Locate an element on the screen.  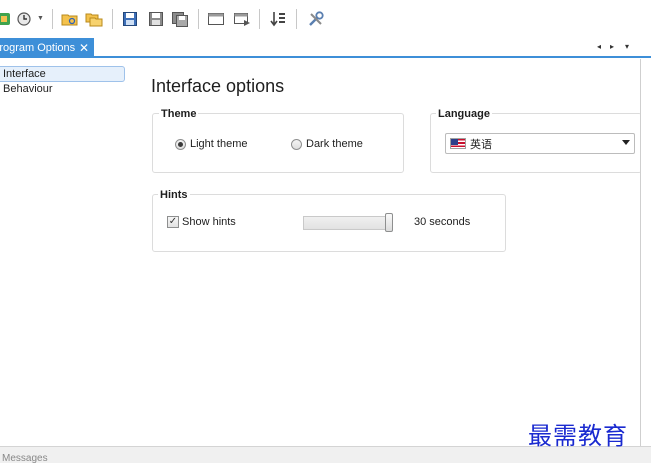
show-hints-label: Show hints is located at coordinates (209, 222).